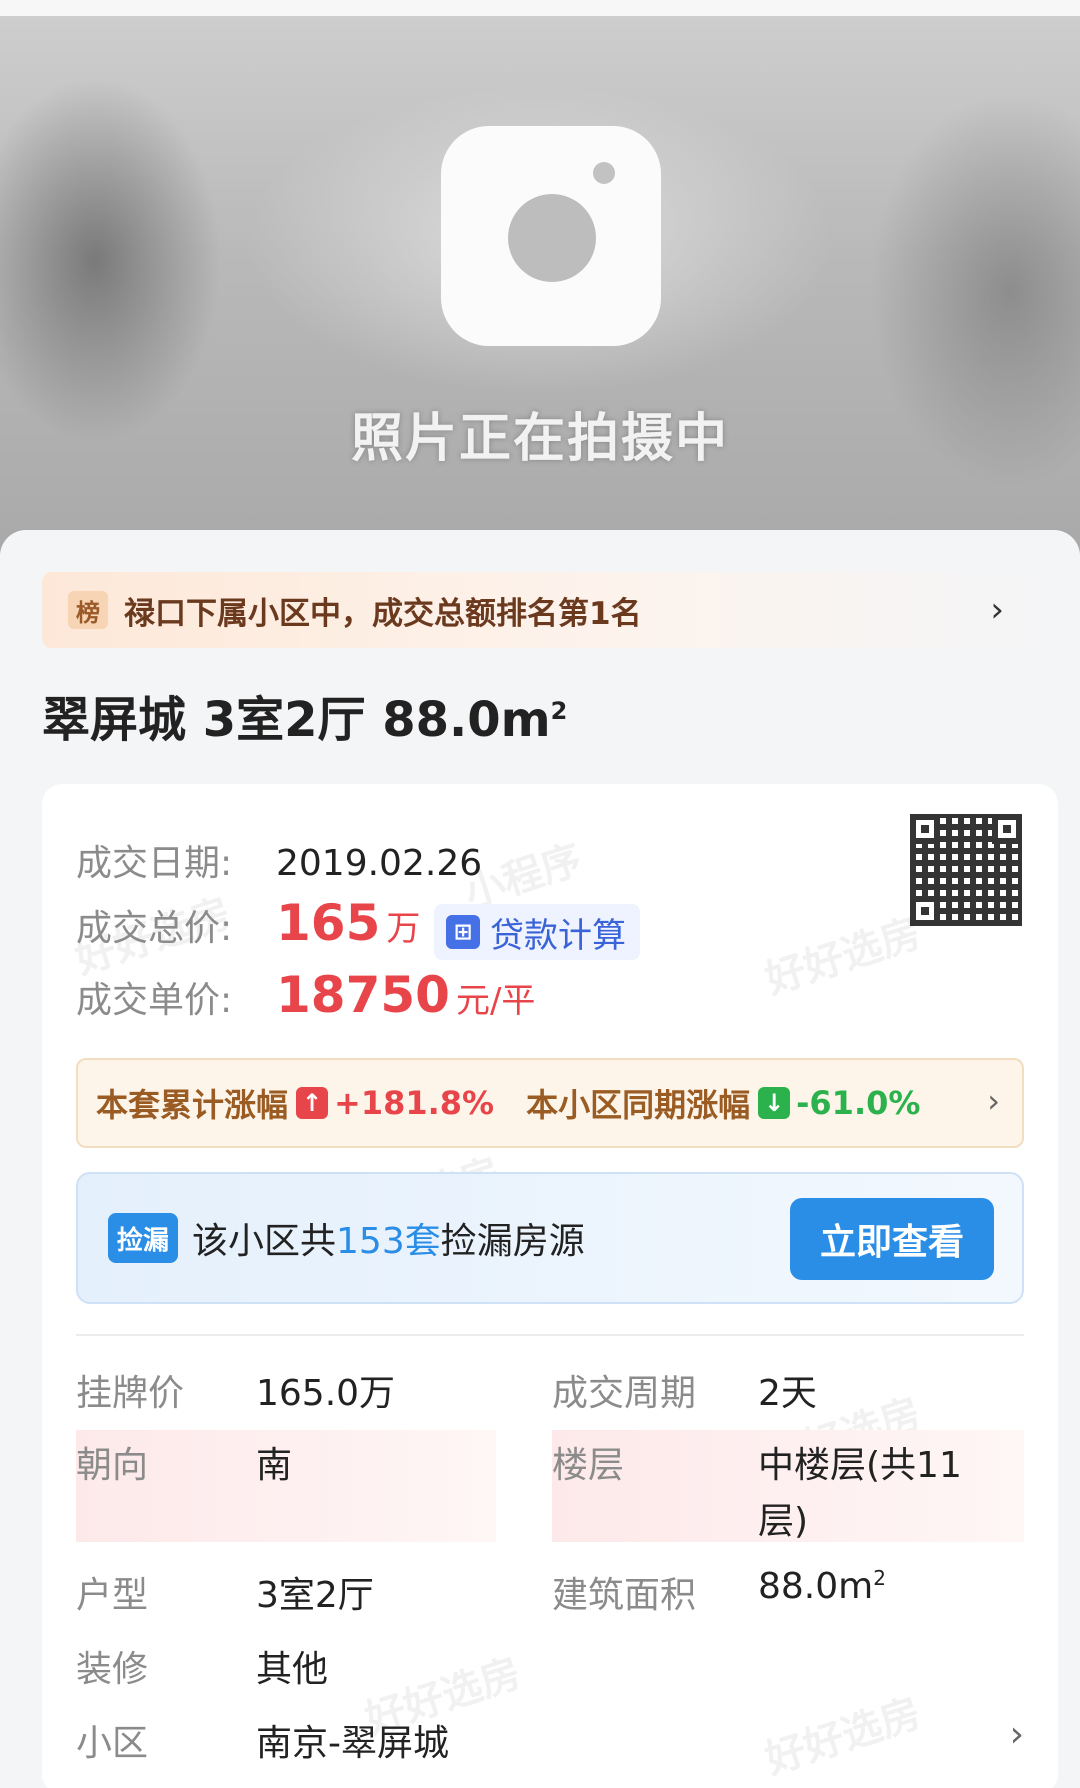  Describe the element at coordinates (154, 863) in the screenshot. I see `deal-date-label: 成交日期:` at that location.